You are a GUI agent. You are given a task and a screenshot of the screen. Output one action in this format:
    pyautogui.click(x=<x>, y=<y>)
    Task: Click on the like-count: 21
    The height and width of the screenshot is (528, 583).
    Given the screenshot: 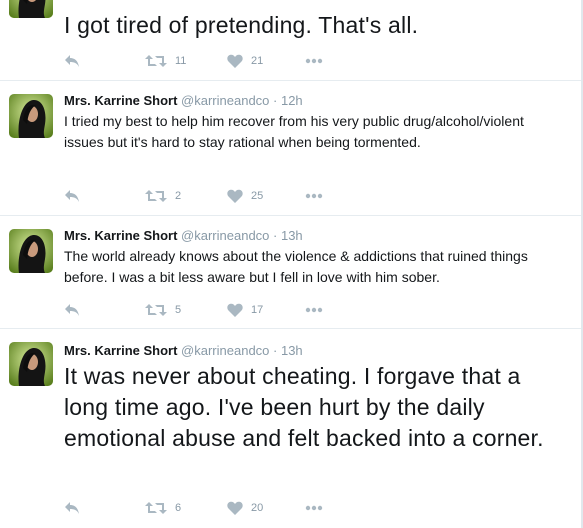 What is the action you would take?
    pyautogui.click(x=257, y=61)
    